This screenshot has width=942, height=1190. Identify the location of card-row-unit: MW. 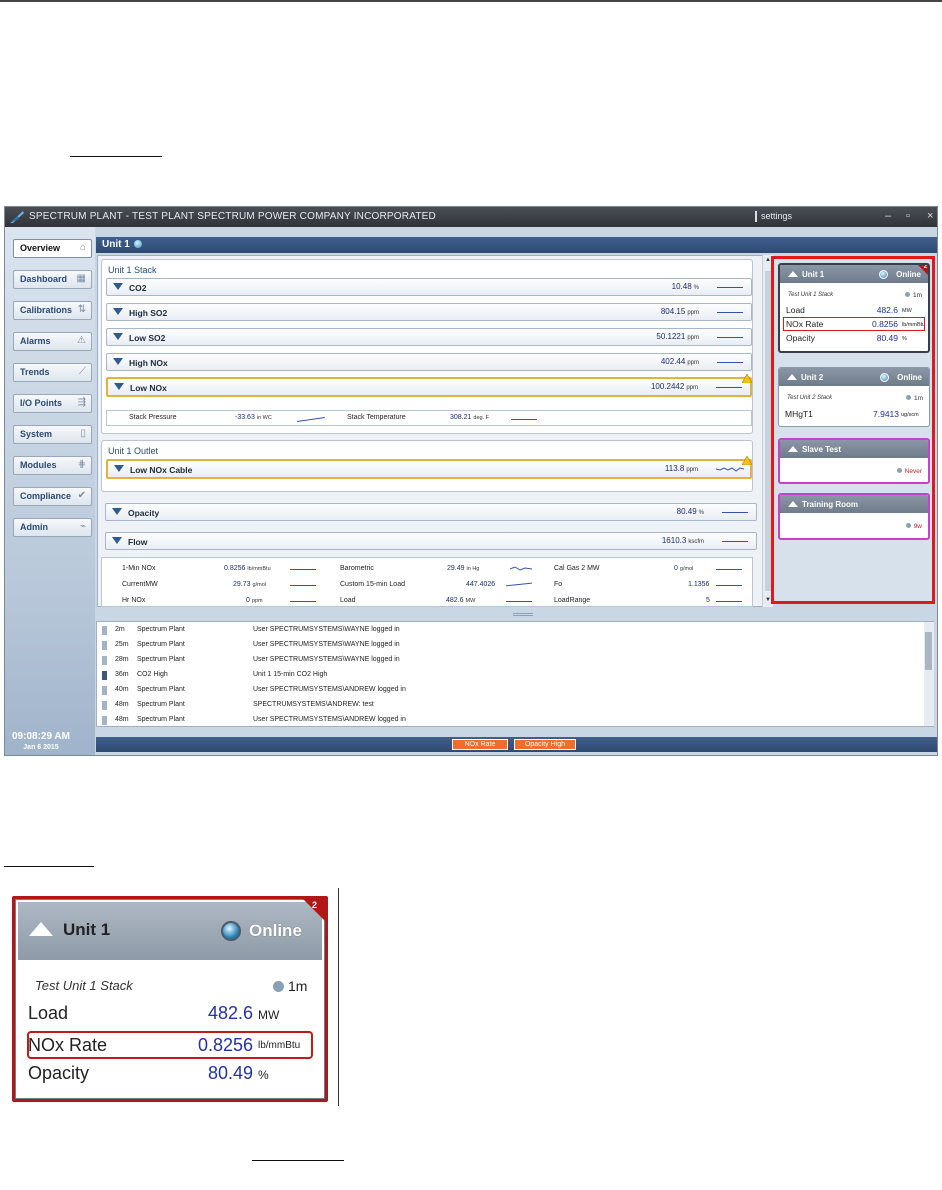
(907, 311).